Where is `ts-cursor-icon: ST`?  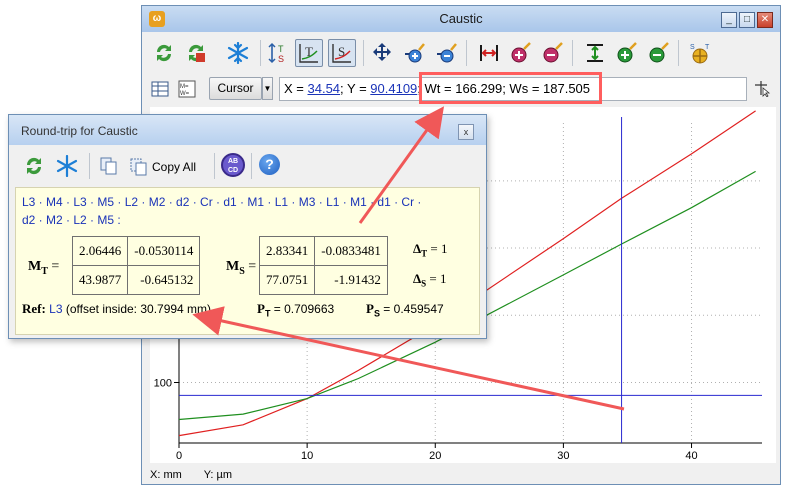
ts-cursor-icon: ST is located at coordinates (700, 53).